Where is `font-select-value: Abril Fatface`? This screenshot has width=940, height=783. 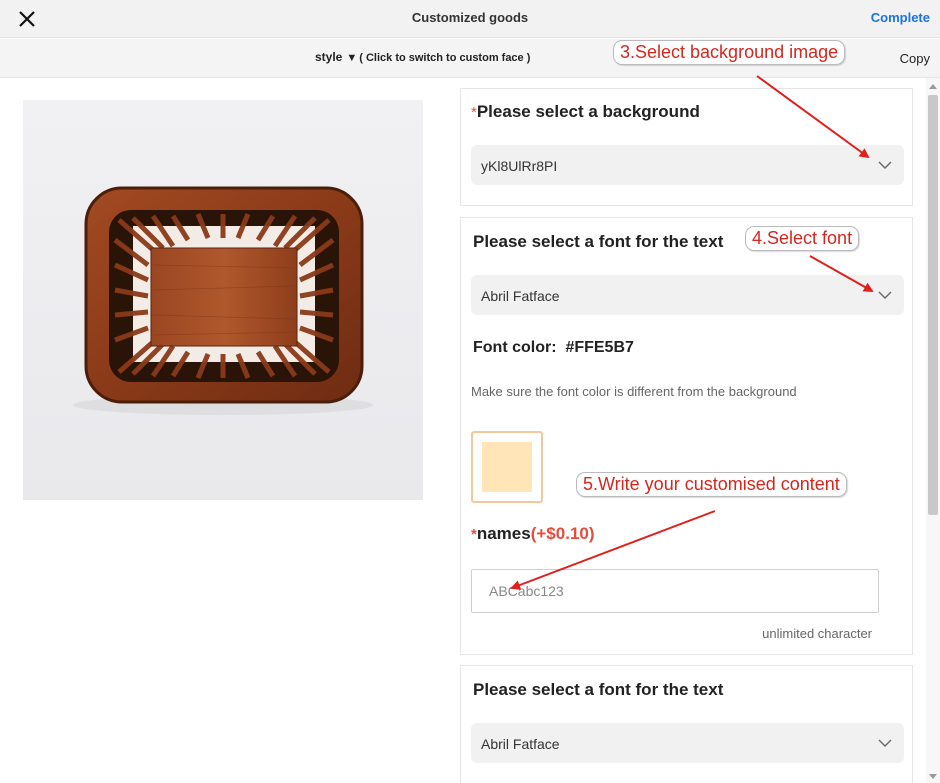 font-select-value: Abril Fatface is located at coordinates (520, 296).